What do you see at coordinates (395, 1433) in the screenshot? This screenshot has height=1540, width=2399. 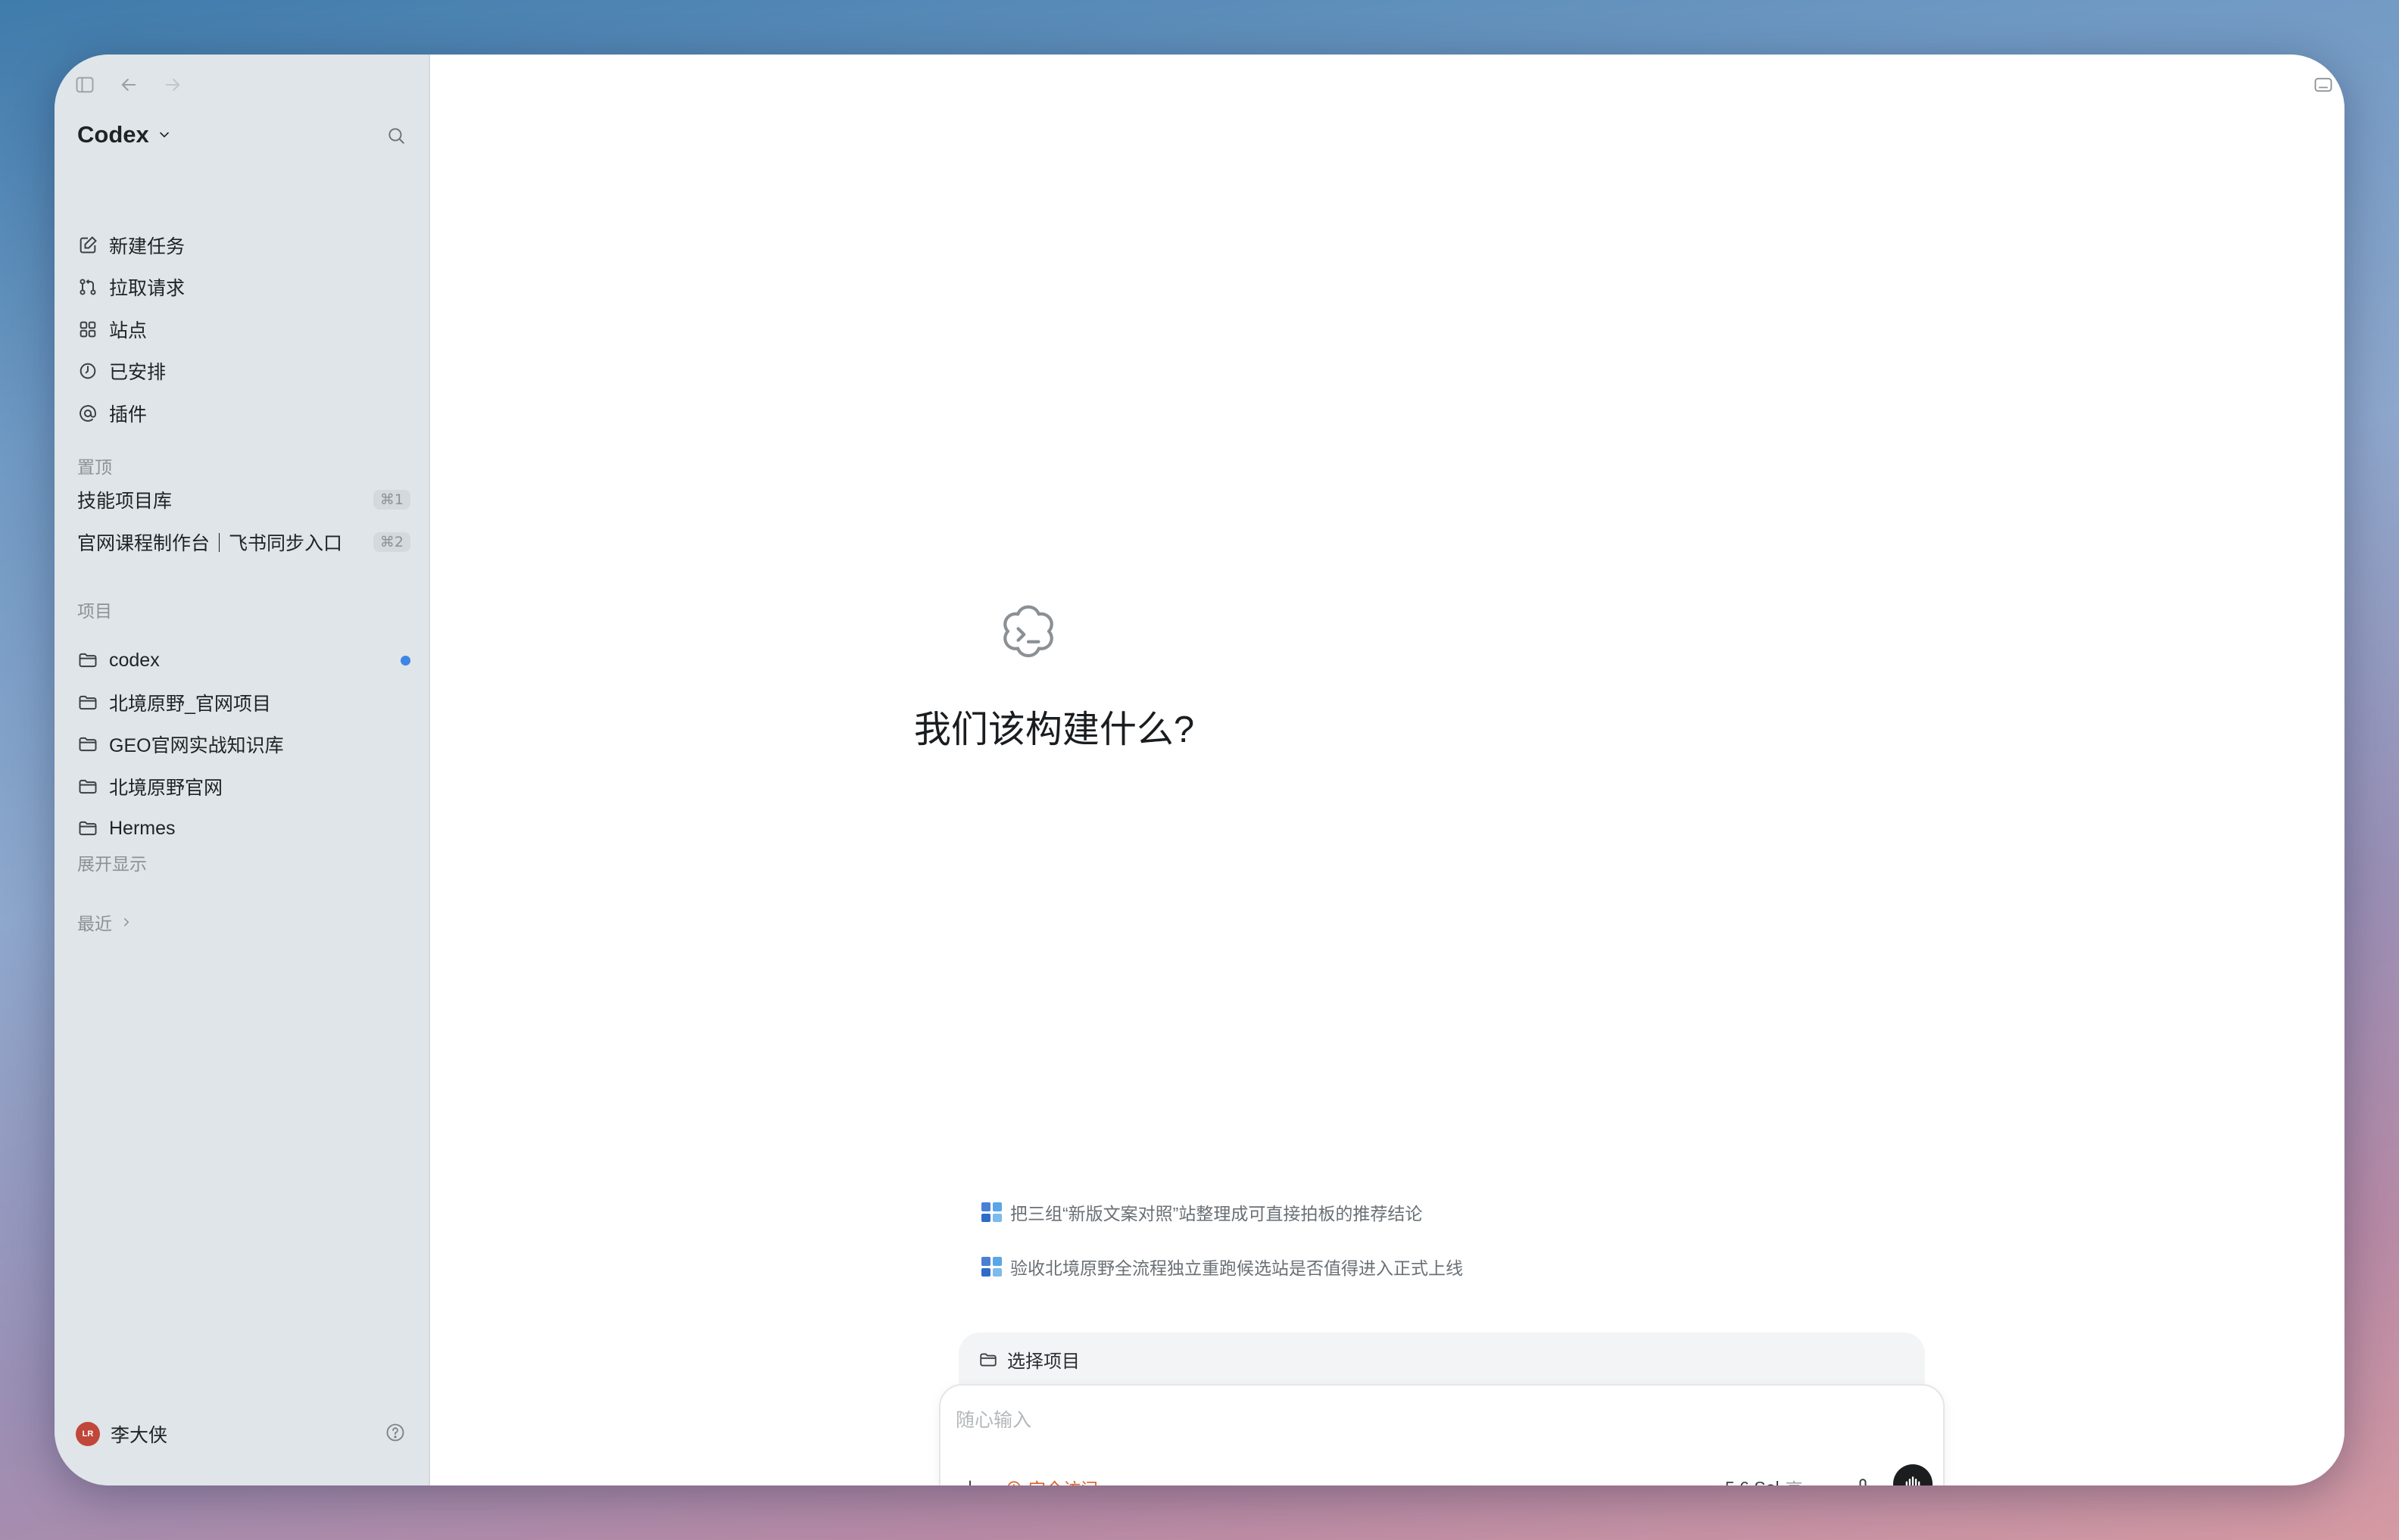 I see `help-icon` at bounding box center [395, 1433].